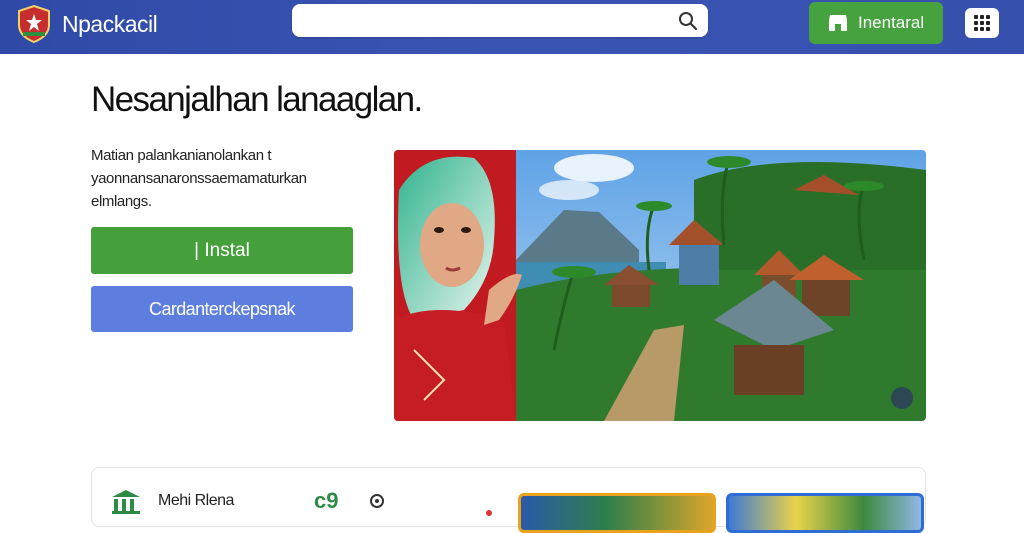 The width and height of the screenshot is (1024, 533). Describe the element at coordinates (257, 99) in the screenshot. I see `hero-title: Nesanjalhan lanaaglan.` at that location.